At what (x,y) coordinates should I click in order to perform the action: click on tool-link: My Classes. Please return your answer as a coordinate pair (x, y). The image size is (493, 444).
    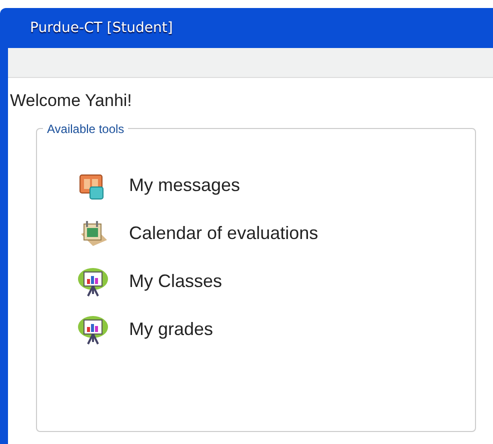
    Looking at the image, I should click on (175, 281).